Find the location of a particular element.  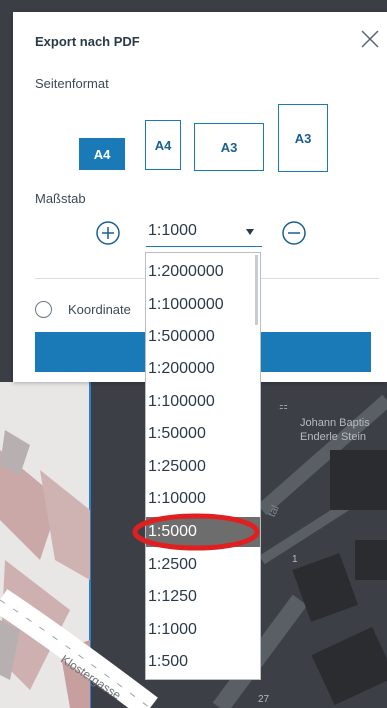

scale-value: 1:1000 is located at coordinates (172, 230).